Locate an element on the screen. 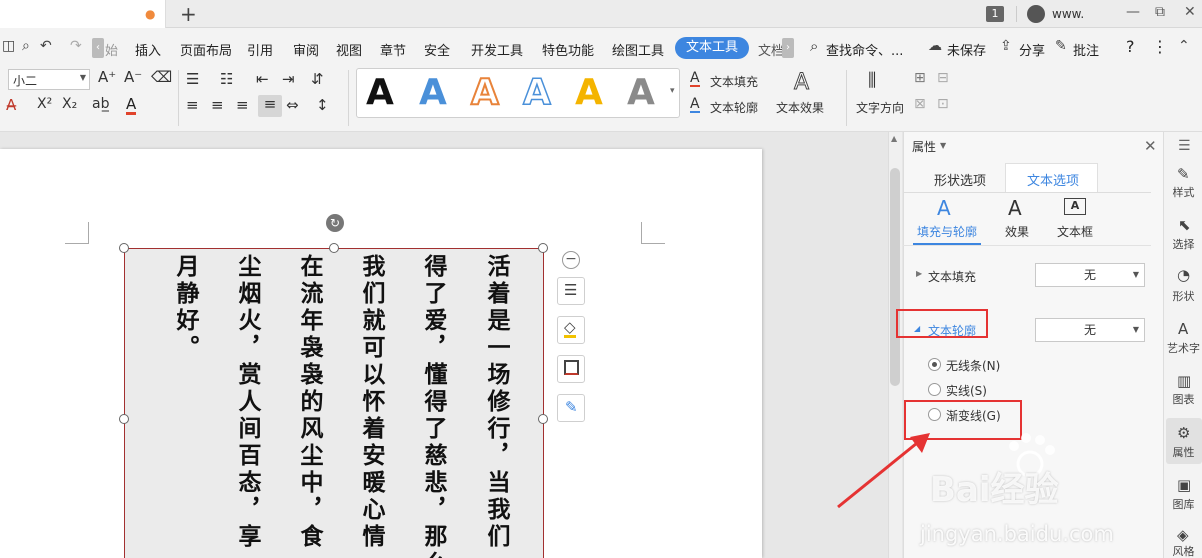 The image size is (1202, 558). gallery-expand-icon: ▾ is located at coordinates (672, 91).